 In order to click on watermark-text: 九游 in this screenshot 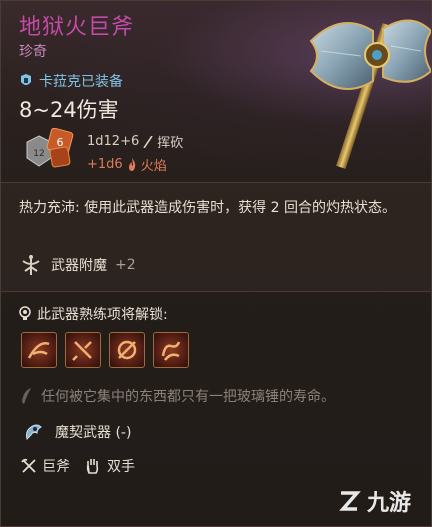, I will do `click(389, 503)`.